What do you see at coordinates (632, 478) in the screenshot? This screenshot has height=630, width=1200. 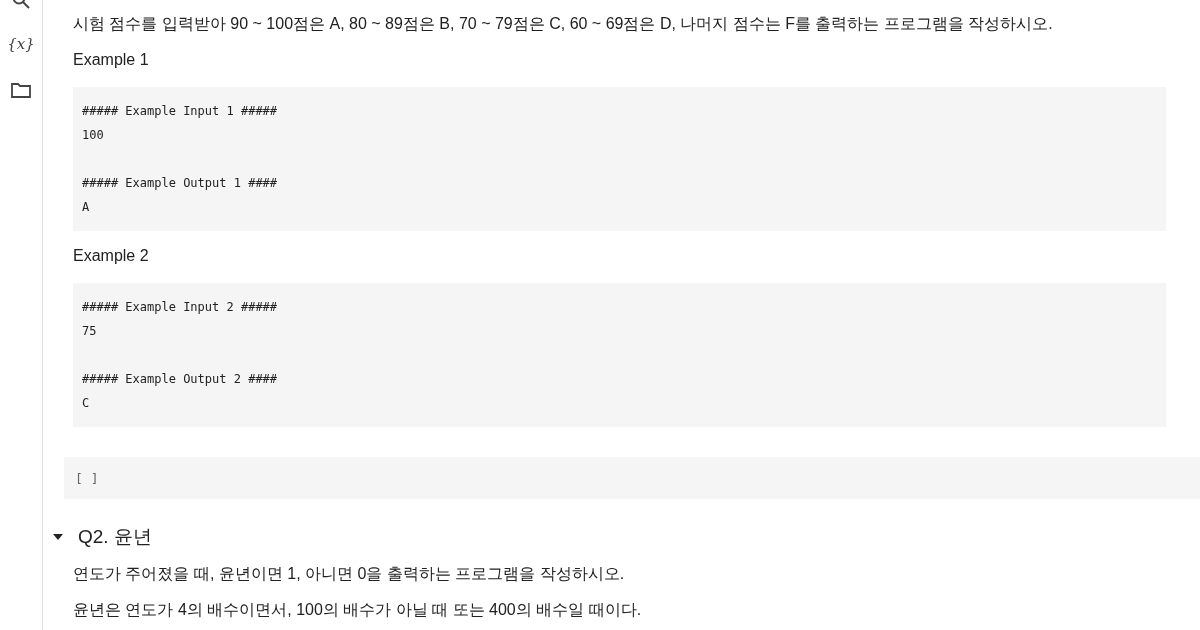 I see `code-cell: [ ]` at bounding box center [632, 478].